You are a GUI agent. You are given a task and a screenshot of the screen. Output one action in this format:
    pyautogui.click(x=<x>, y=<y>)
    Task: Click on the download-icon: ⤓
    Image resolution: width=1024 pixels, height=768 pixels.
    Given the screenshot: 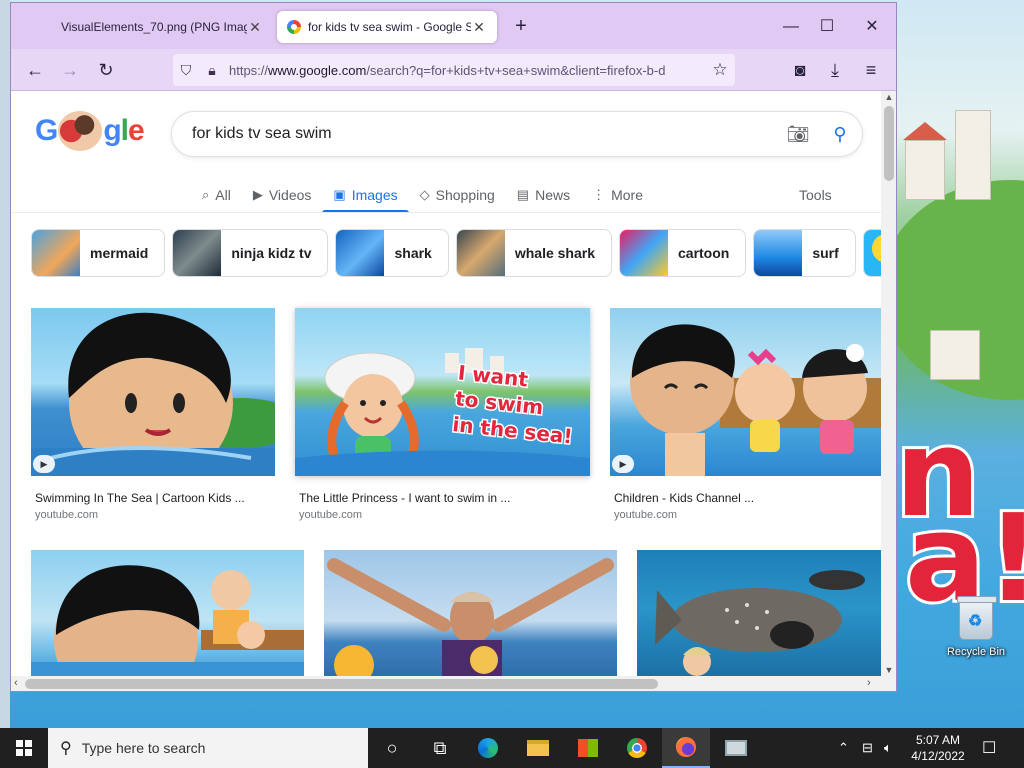 What is the action you would take?
    pyautogui.click(x=835, y=70)
    